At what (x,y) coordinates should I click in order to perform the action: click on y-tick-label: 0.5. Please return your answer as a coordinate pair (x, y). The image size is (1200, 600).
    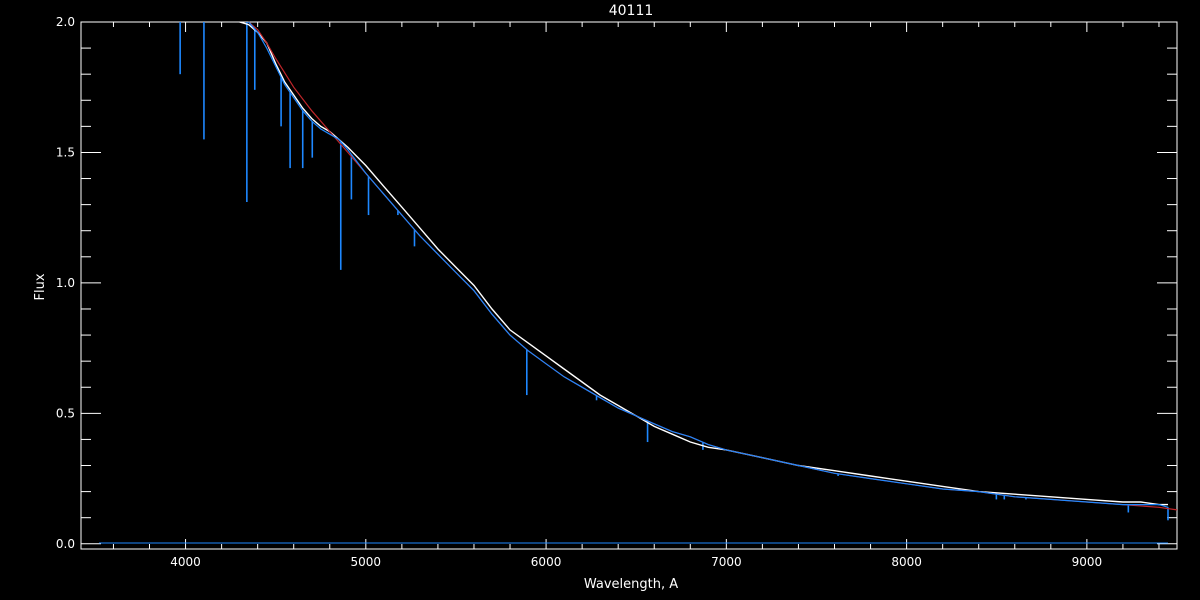
    Looking at the image, I should click on (65, 413).